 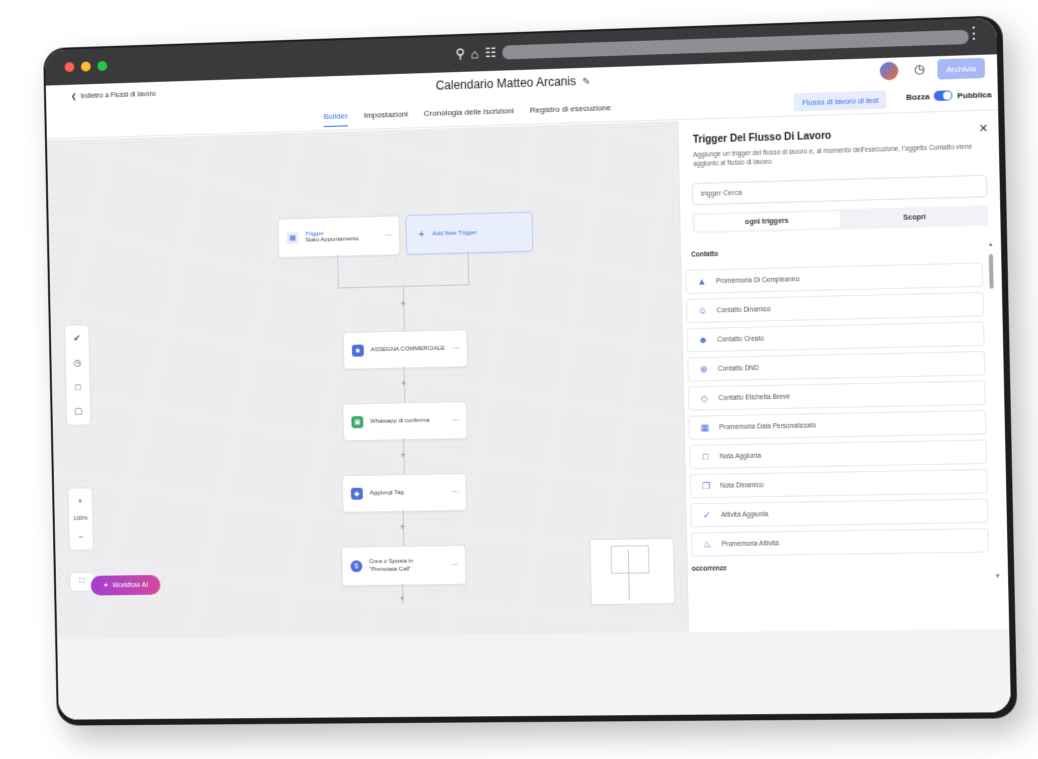 What do you see at coordinates (80, 537) in the screenshot?
I see `zoom-out-icon: −` at bounding box center [80, 537].